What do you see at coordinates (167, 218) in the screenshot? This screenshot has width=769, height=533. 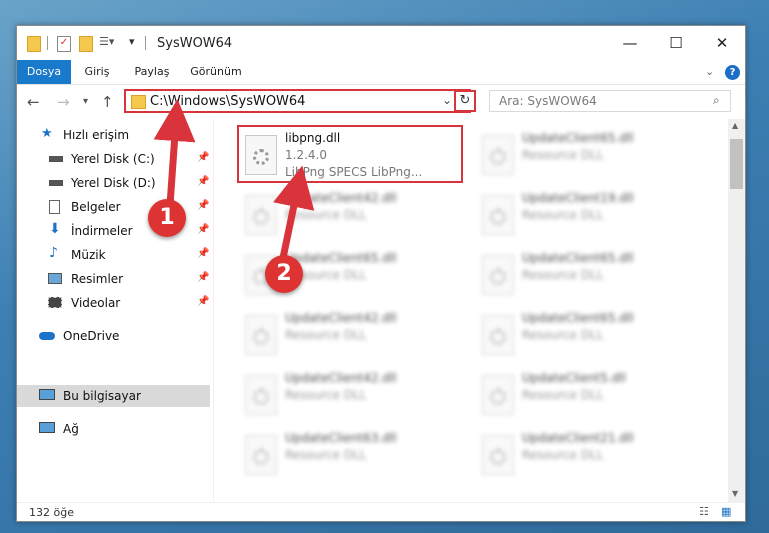 I see `step-marker-1: 1` at bounding box center [167, 218].